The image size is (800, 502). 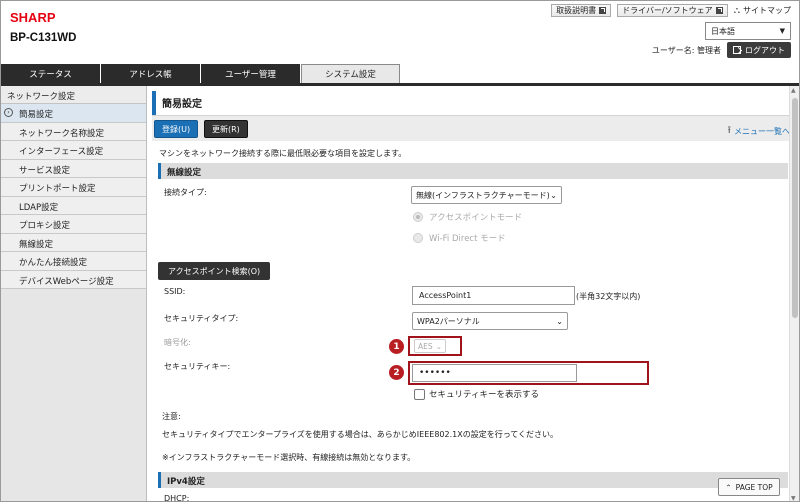 I want to click on security-type-label: セキュリティタイプ:, so click(x=201, y=318).